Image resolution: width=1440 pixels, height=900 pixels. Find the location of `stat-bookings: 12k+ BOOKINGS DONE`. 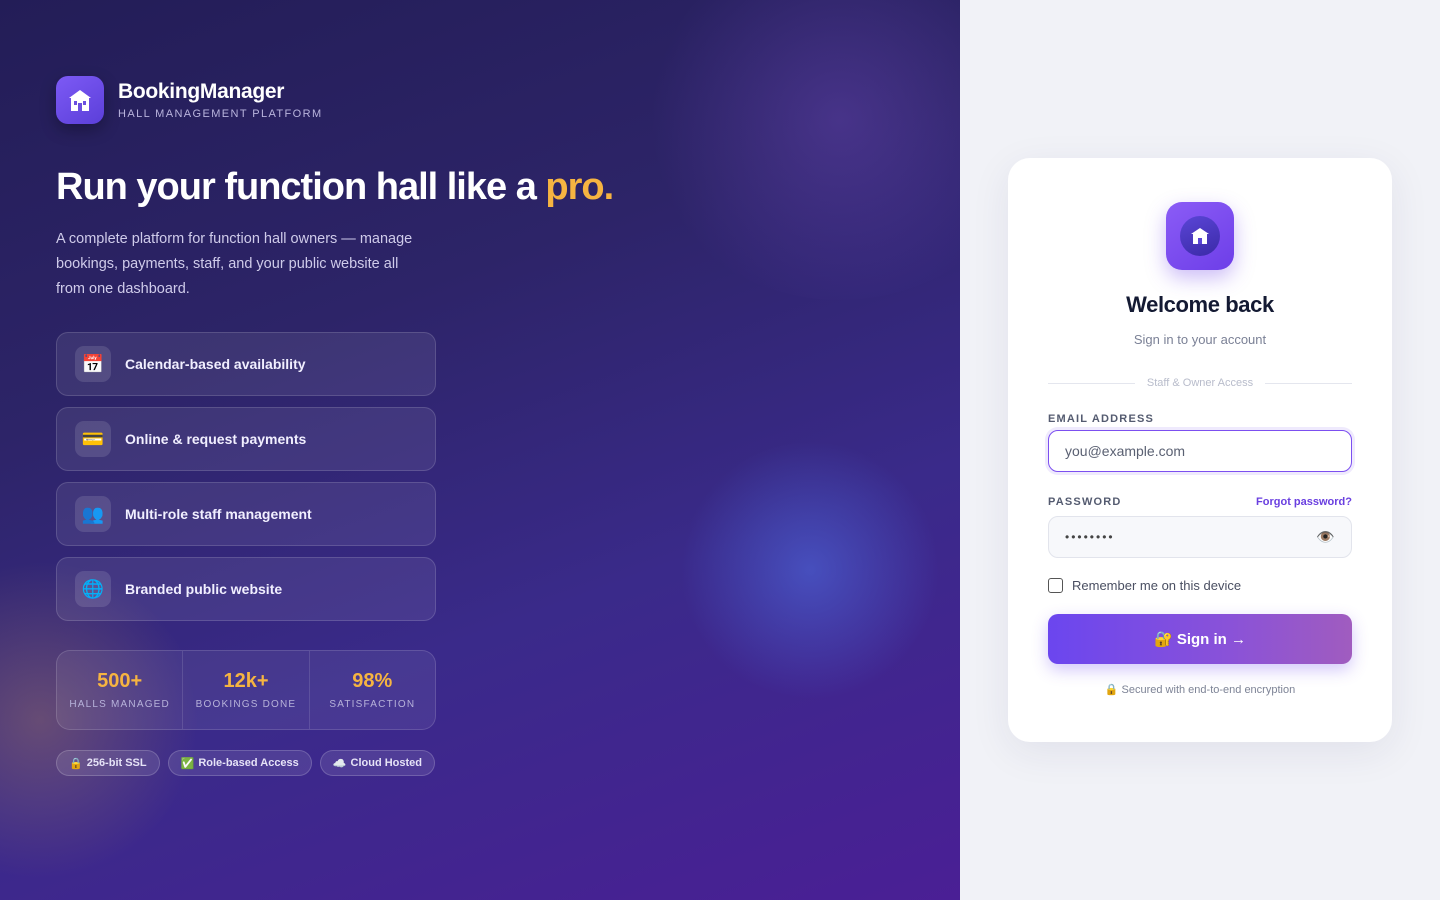

stat-bookings: 12k+ BOOKINGS DONE is located at coordinates (246, 690).